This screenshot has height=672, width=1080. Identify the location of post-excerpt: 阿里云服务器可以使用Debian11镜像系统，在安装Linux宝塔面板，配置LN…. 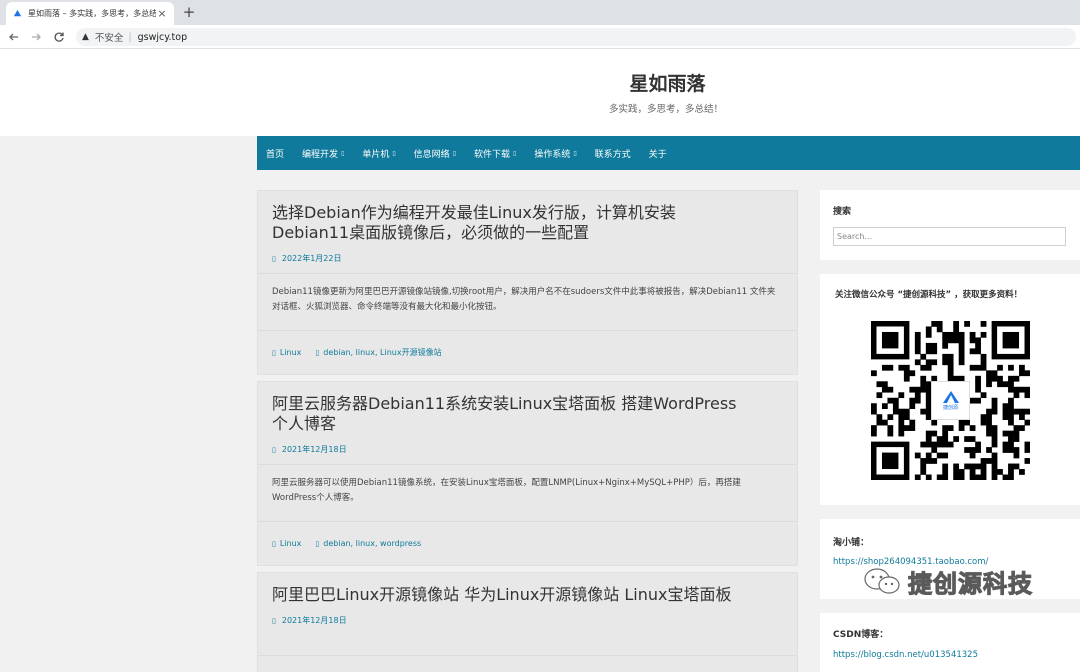
(527, 493).